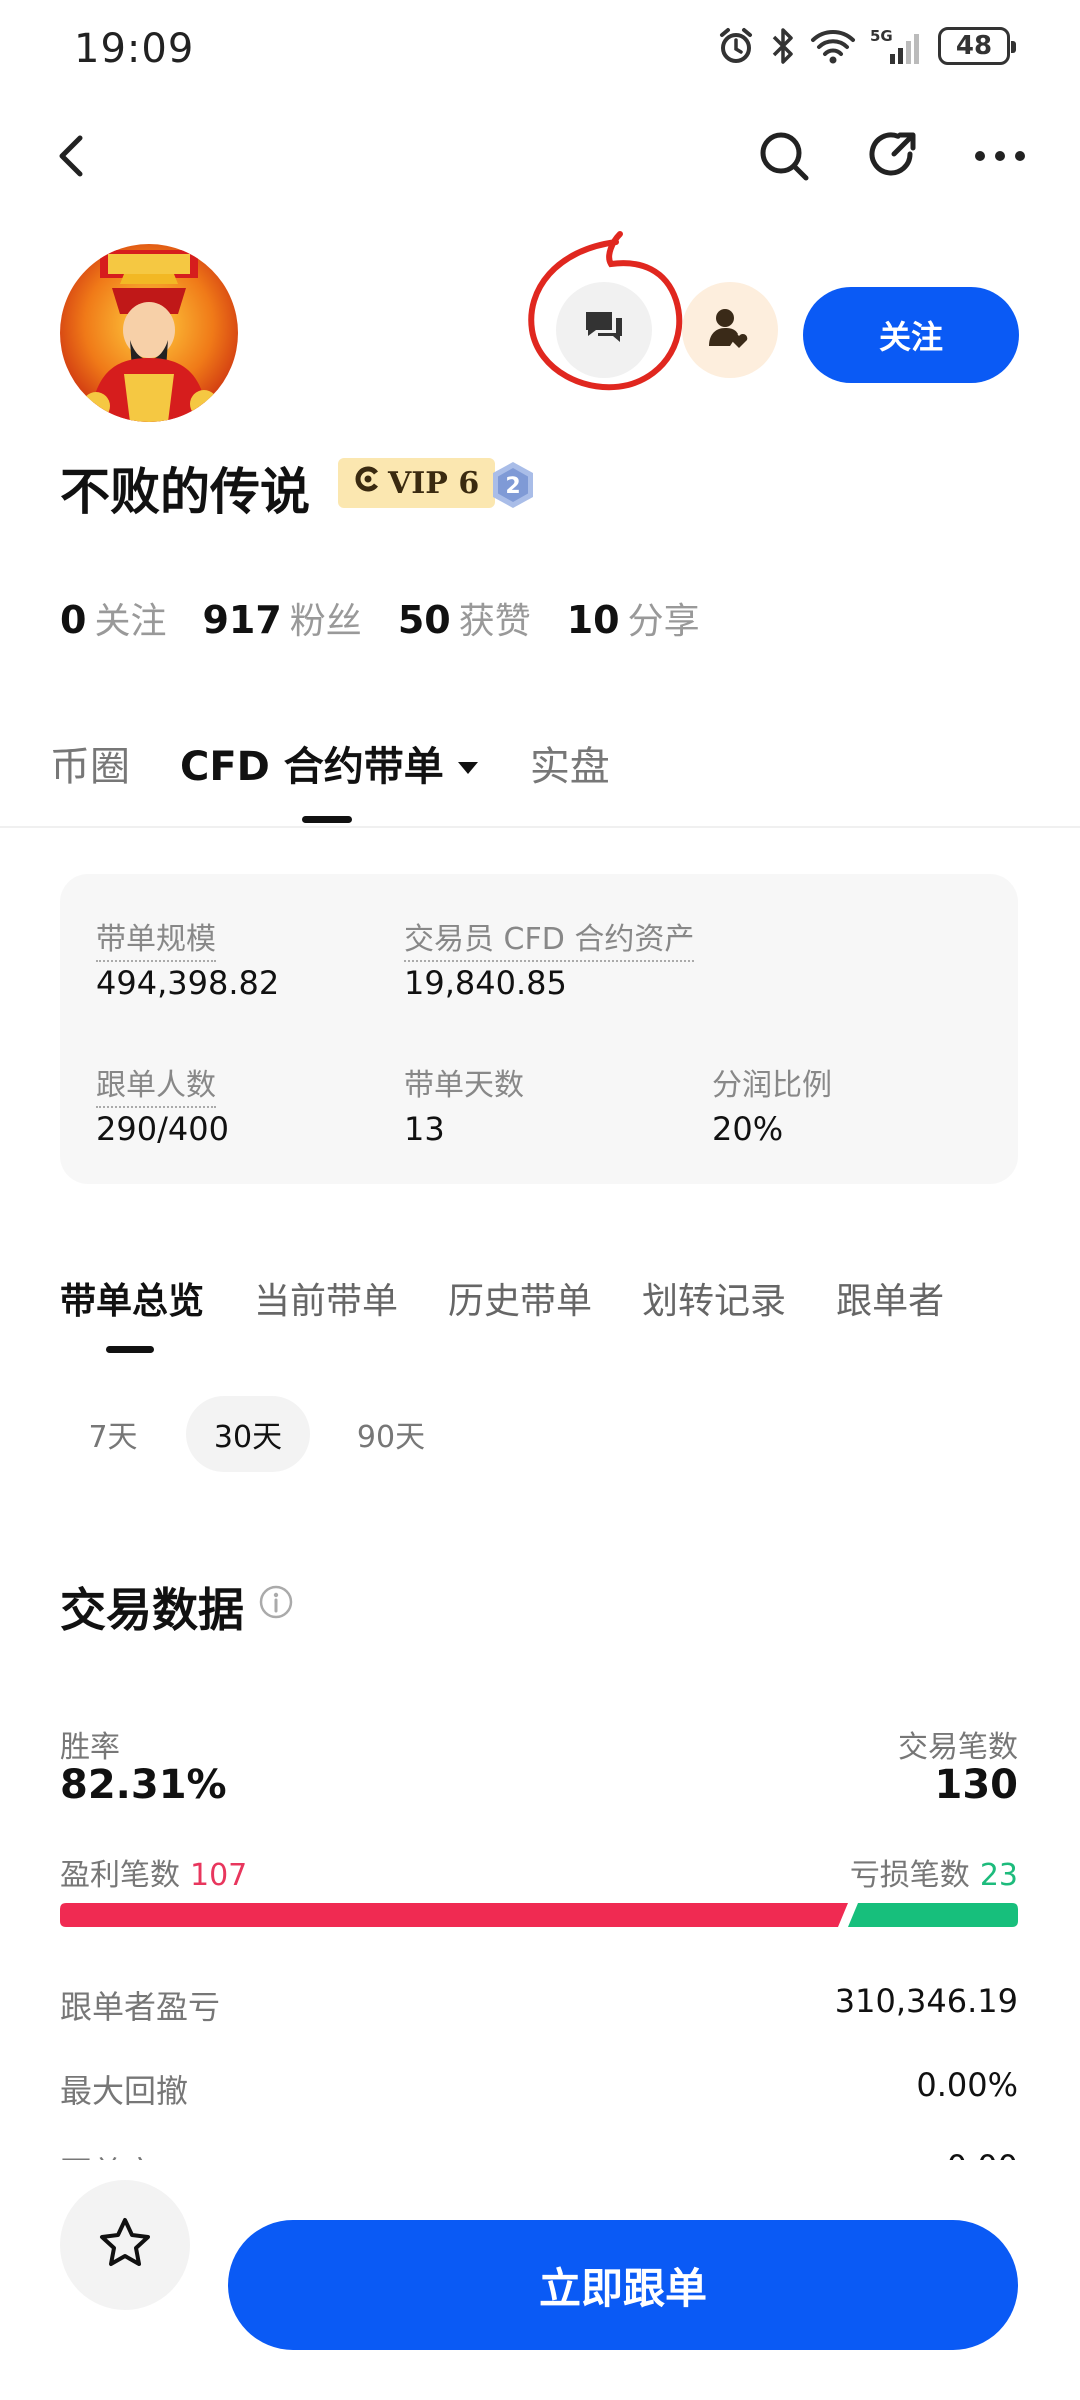  Describe the element at coordinates (124, 2091) in the screenshot. I see `max-drawdown-label: 最大回撤` at that location.